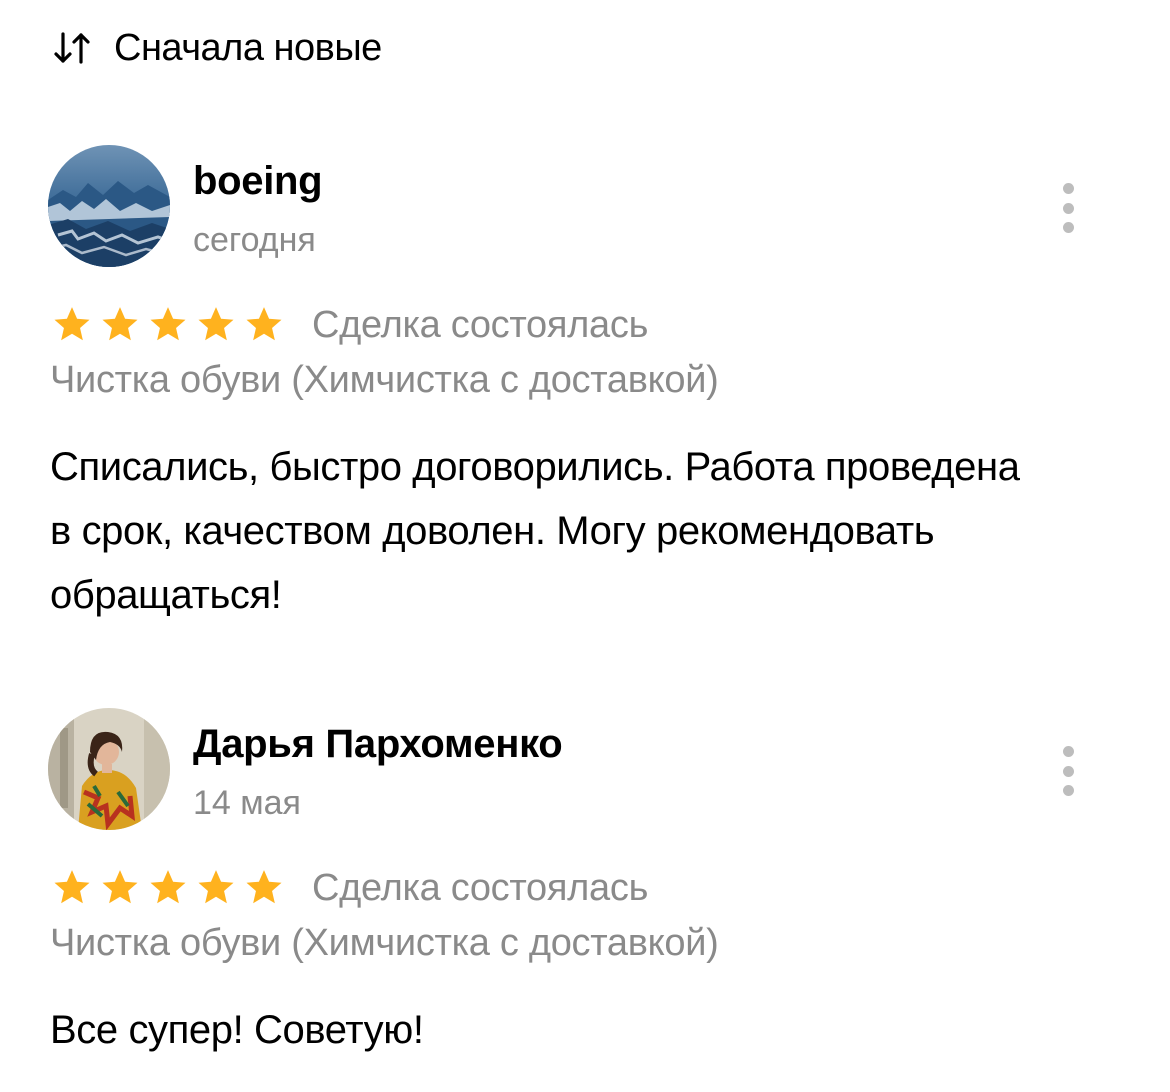  Describe the element at coordinates (72, 48) in the screenshot. I see `sort-arrows-icon` at that location.